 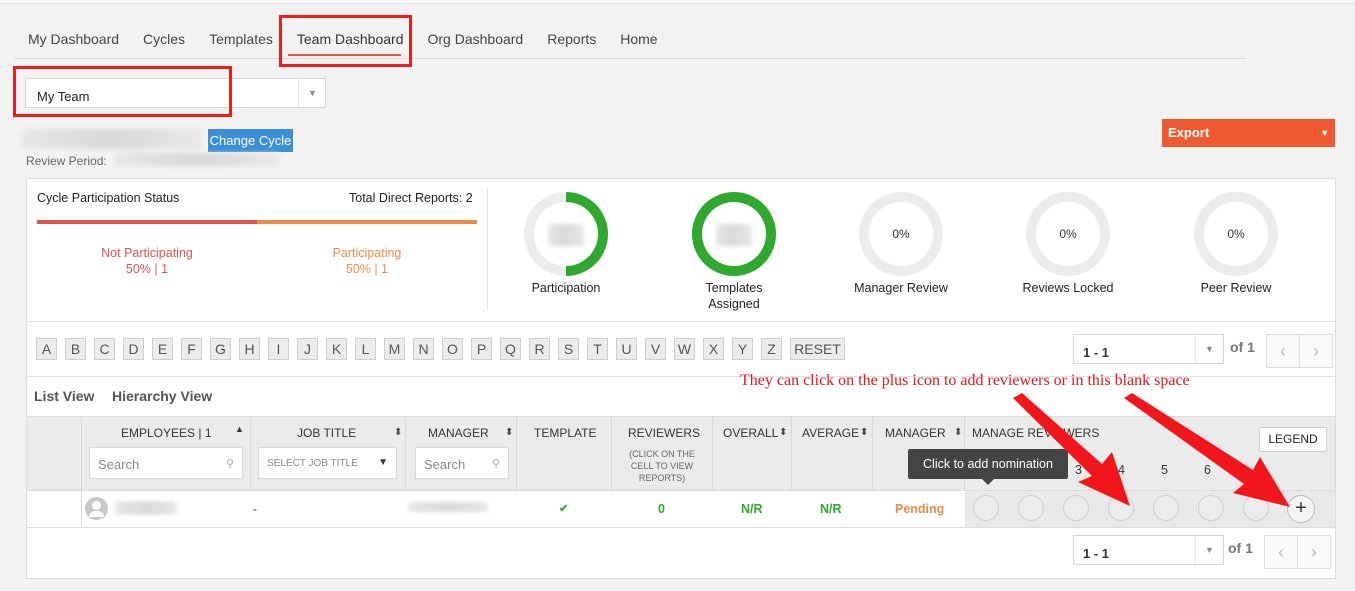 What do you see at coordinates (147, 261) in the screenshot?
I see `not-participating-stat: Not Participating 50% | 1` at bounding box center [147, 261].